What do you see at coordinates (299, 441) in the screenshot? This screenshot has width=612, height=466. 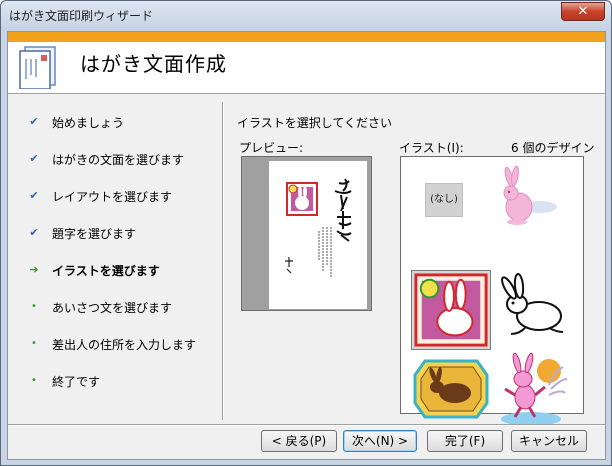 I see `back-button: < 戻る(P)` at bounding box center [299, 441].